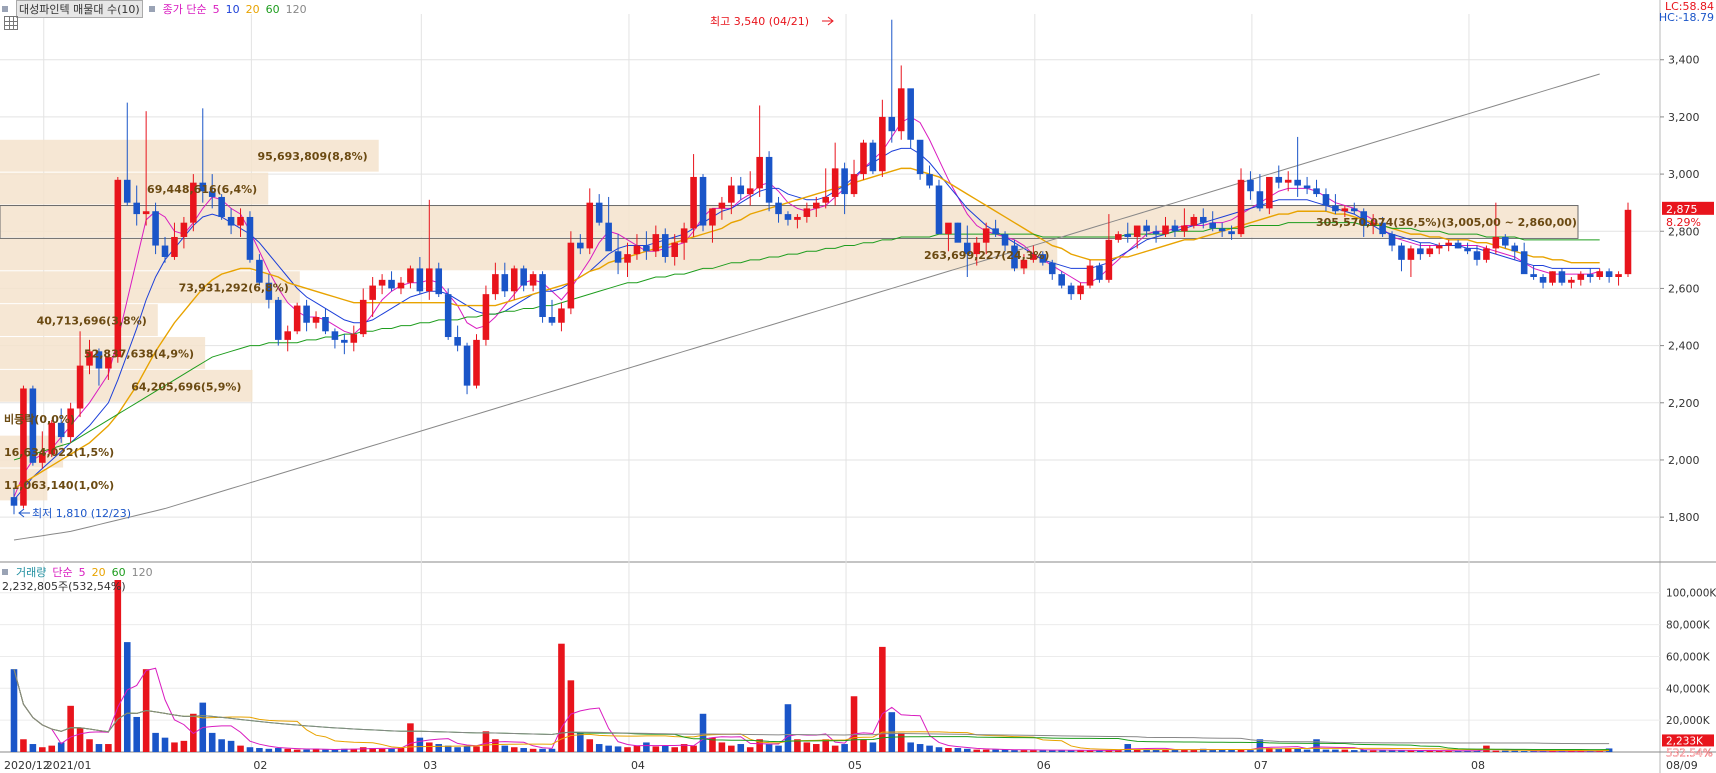  What do you see at coordinates (1685, 741) in the screenshot?
I see `volume-badge: 2,233K` at bounding box center [1685, 741].